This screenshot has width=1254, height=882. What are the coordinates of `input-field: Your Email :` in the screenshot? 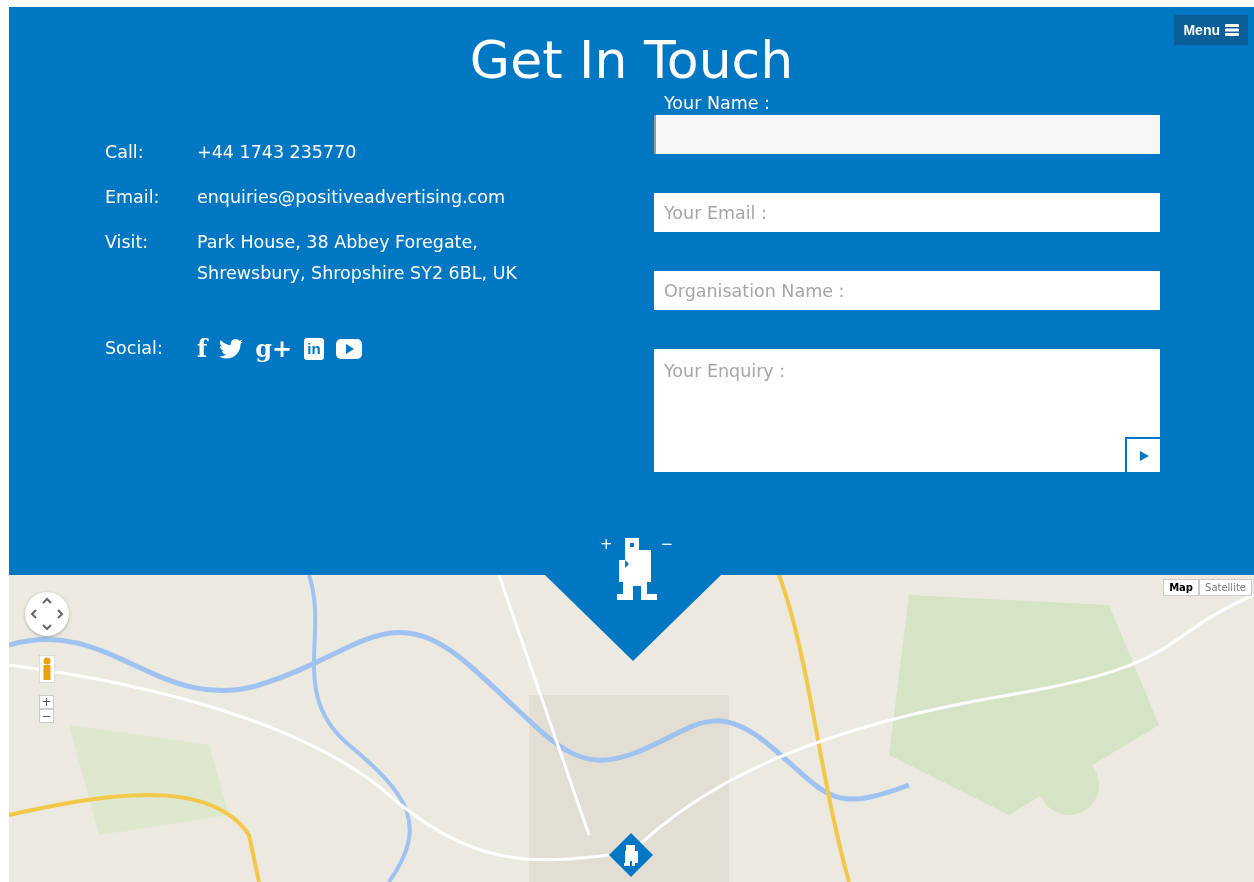 It's located at (907, 212).